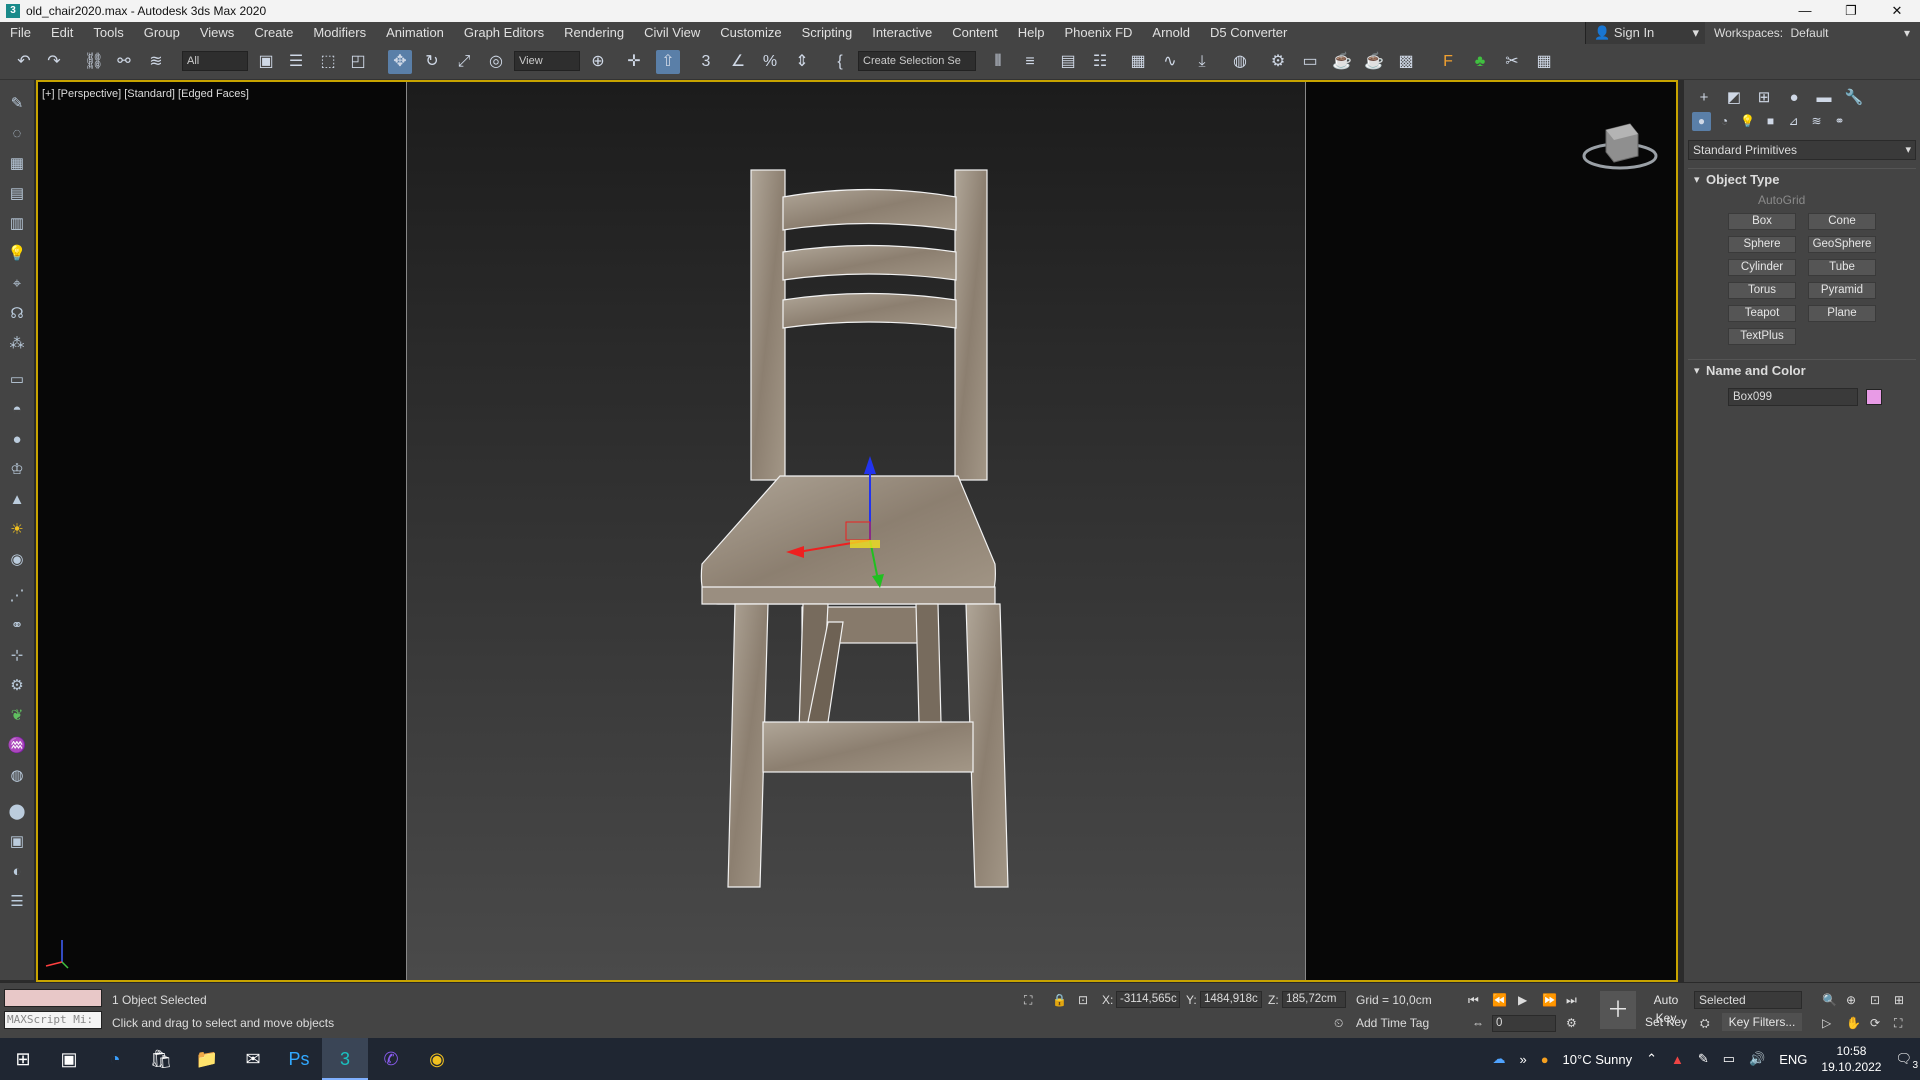 This screenshot has width=1920, height=1080. I want to click on isolate-selection-icon: ⛶, so click(1028, 1000).